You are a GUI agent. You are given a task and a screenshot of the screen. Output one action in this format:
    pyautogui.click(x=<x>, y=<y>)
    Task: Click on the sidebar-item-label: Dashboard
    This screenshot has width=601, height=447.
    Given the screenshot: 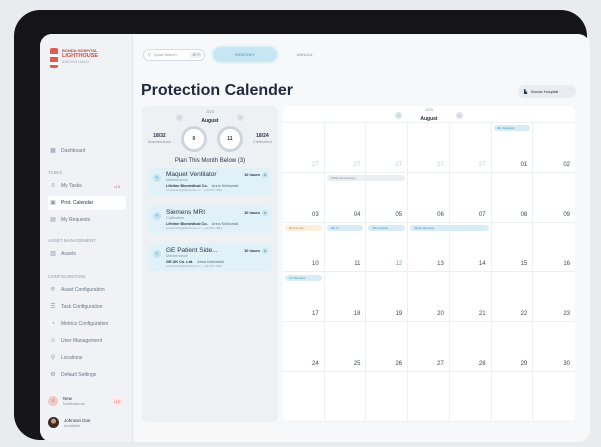 What is the action you would take?
    pyautogui.click(x=73, y=151)
    